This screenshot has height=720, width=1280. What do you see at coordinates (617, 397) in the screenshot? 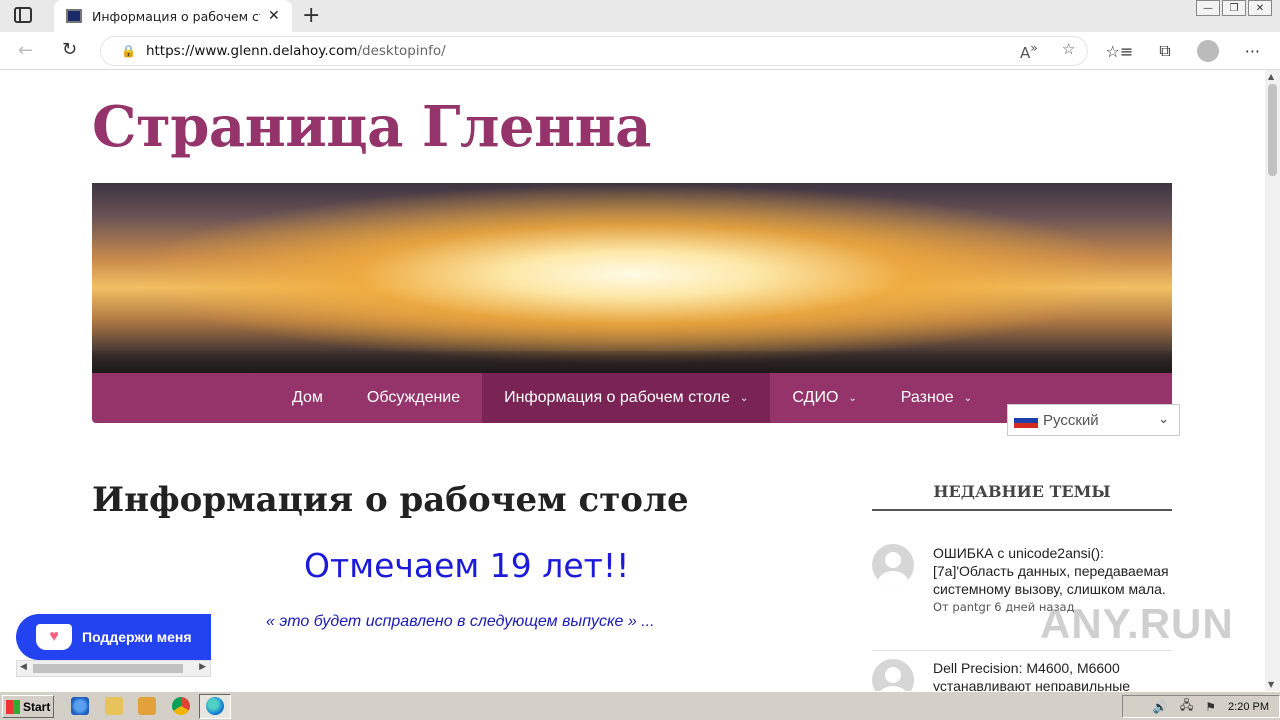
I see `menu-item-label: Информация о рабочем столе` at bounding box center [617, 397].